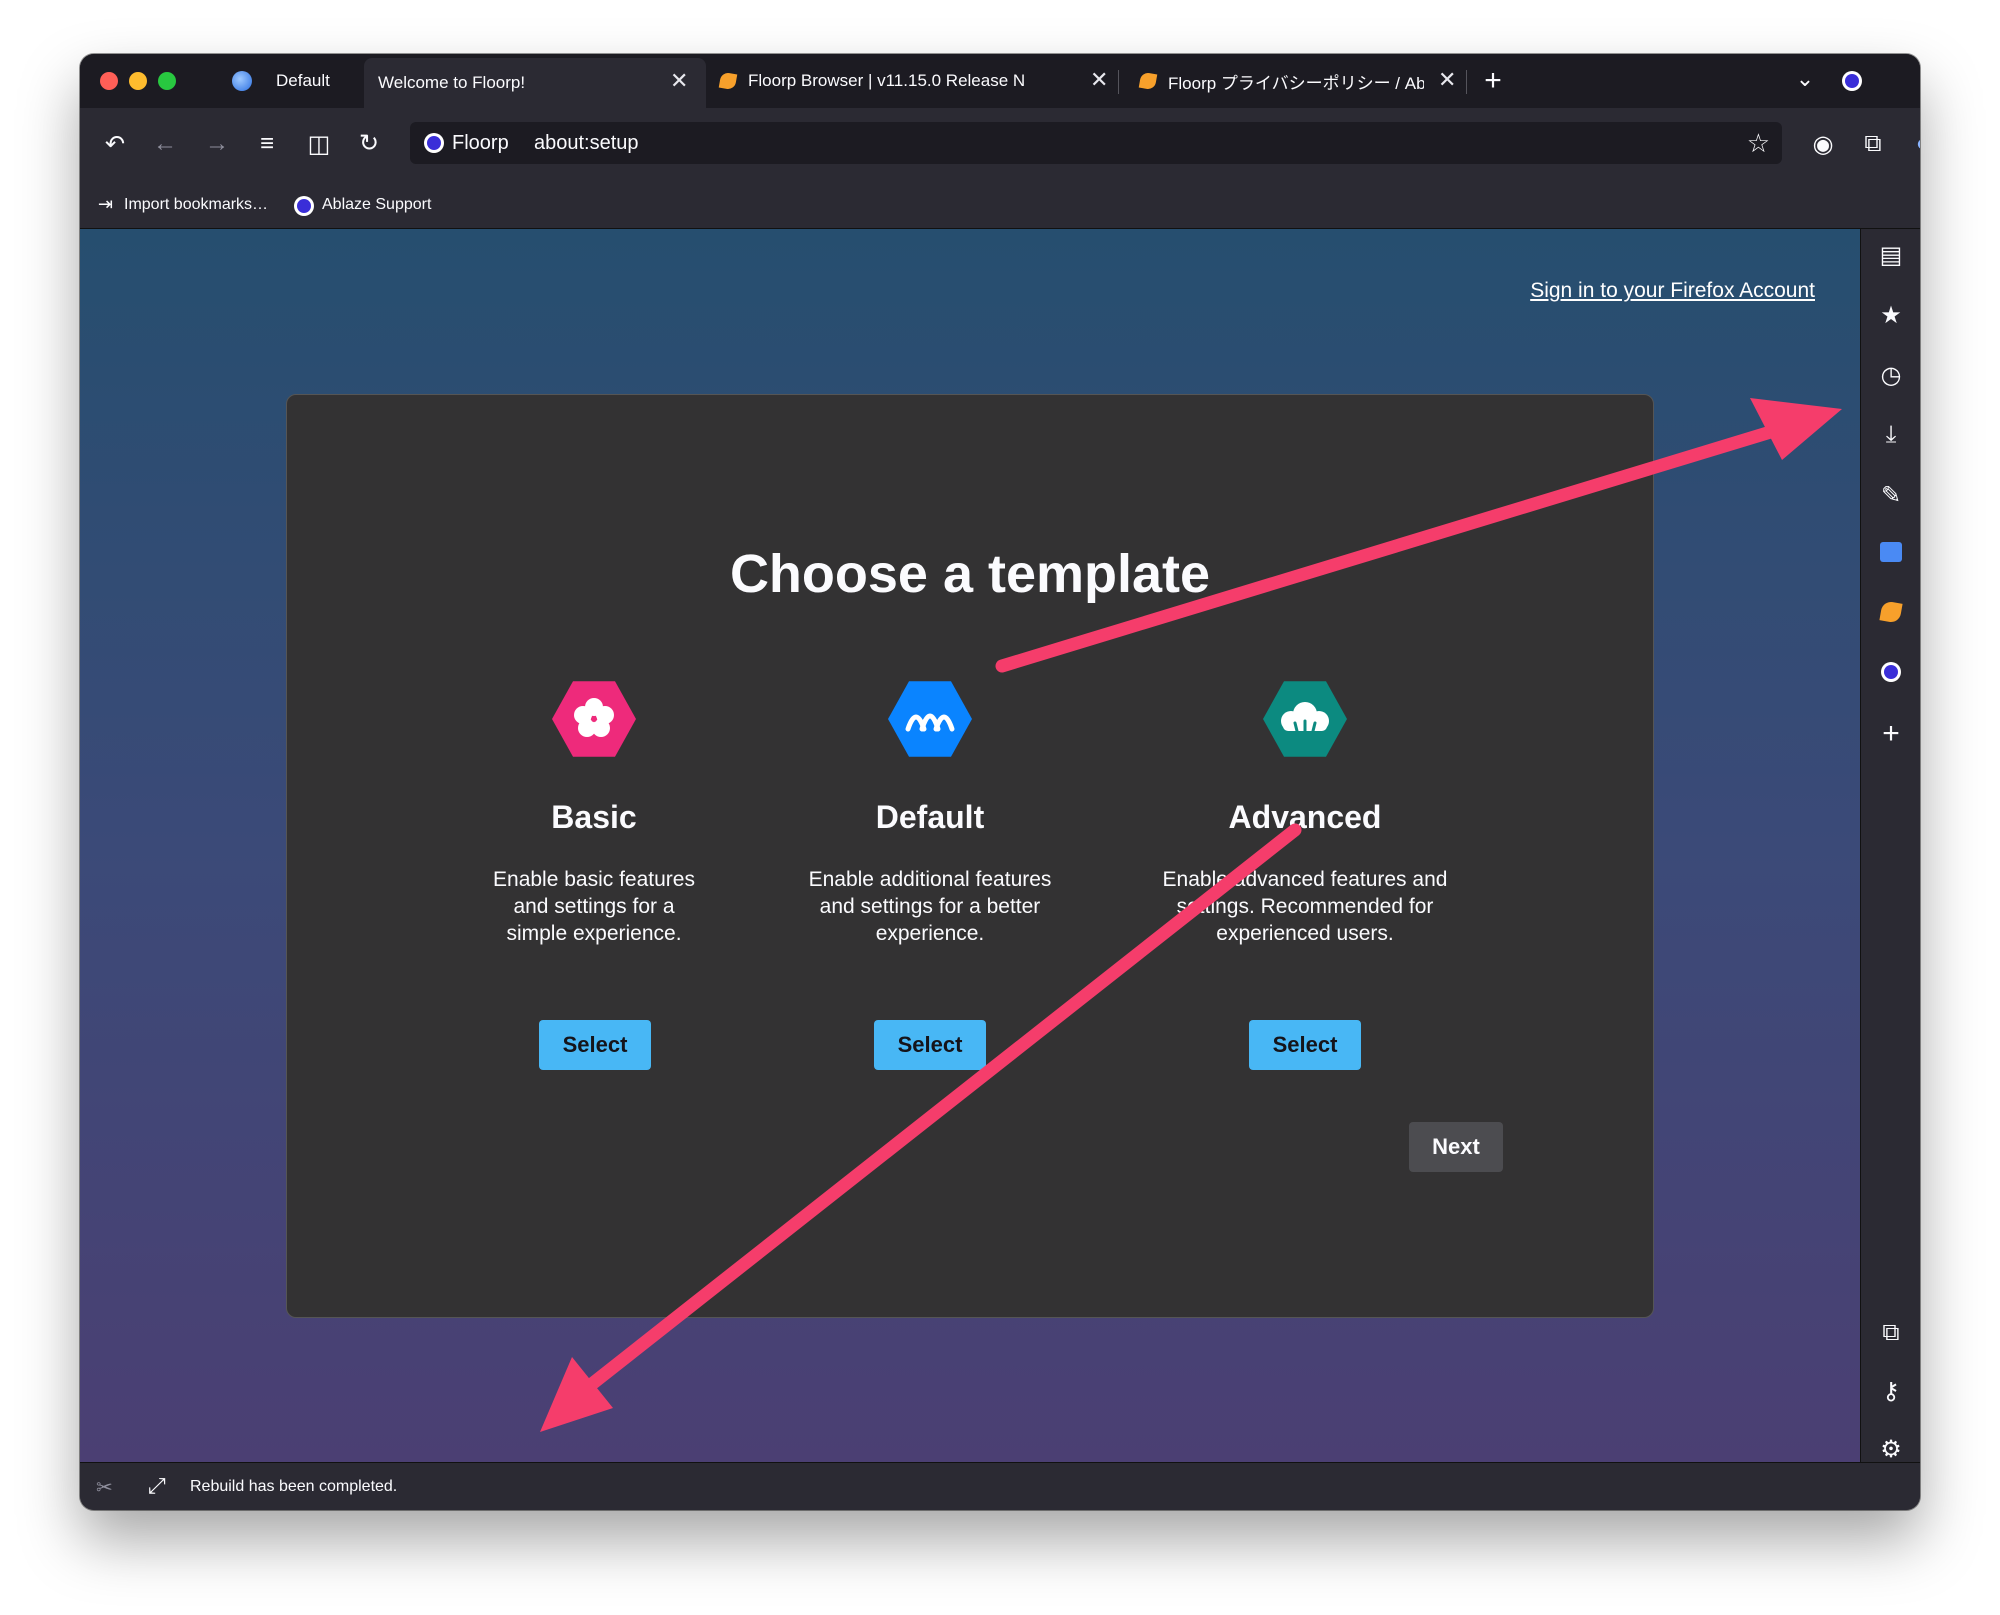 This screenshot has width=2000, height=1615. I want to click on bookmarks-star-icon: ★, so click(1891, 315).